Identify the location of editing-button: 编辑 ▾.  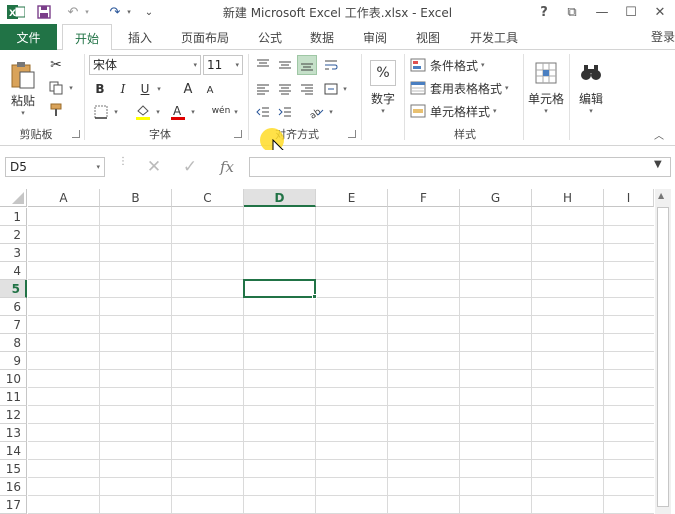
(591, 87).